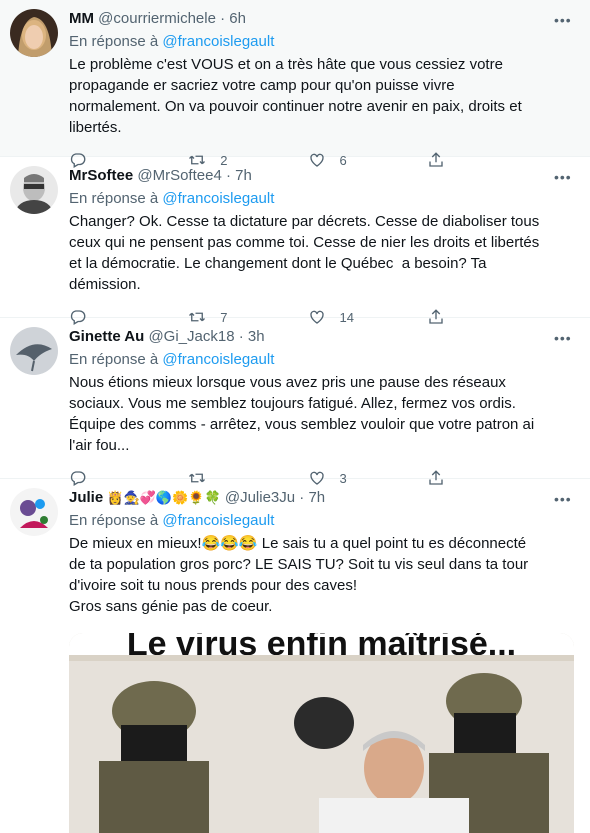 The height and width of the screenshot is (833, 590). What do you see at coordinates (260, 497) in the screenshot?
I see `user-handle: @Julie3Ju` at bounding box center [260, 497].